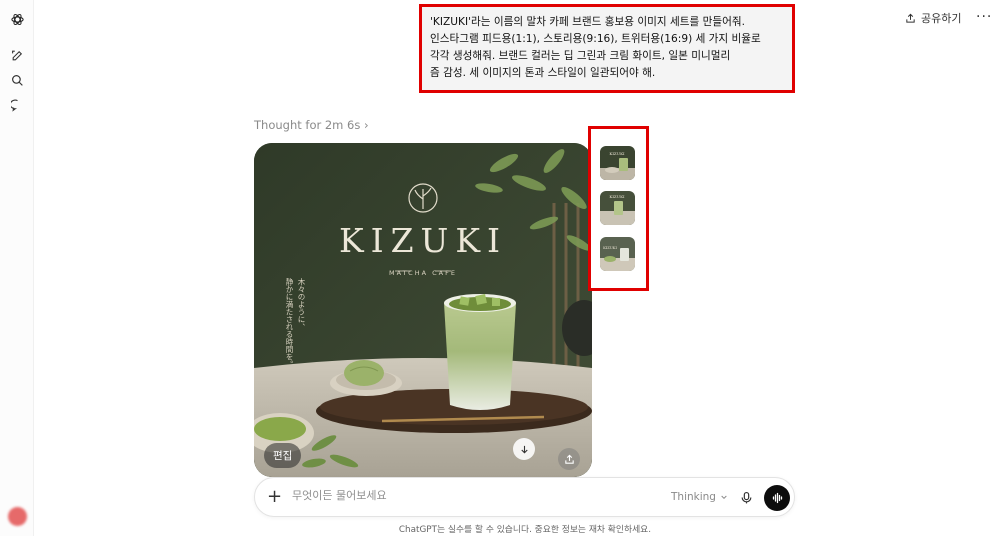 The image size is (1000, 536). What do you see at coordinates (693, 497) in the screenshot?
I see `model-label: Thinking` at bounding box center [693, 497].